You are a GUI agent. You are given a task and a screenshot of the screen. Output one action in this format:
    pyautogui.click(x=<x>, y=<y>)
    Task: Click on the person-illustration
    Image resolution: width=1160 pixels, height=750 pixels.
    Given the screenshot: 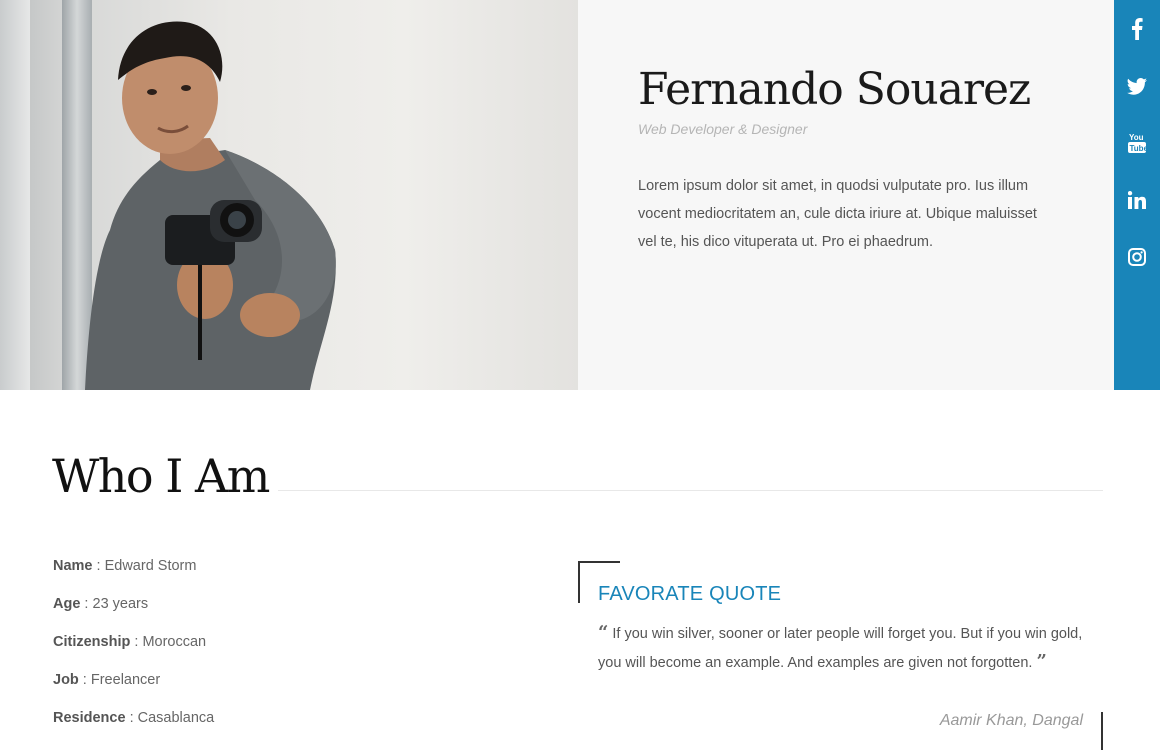 What is the action you would take?
    pyautogui.click(x=210, y=205)
    